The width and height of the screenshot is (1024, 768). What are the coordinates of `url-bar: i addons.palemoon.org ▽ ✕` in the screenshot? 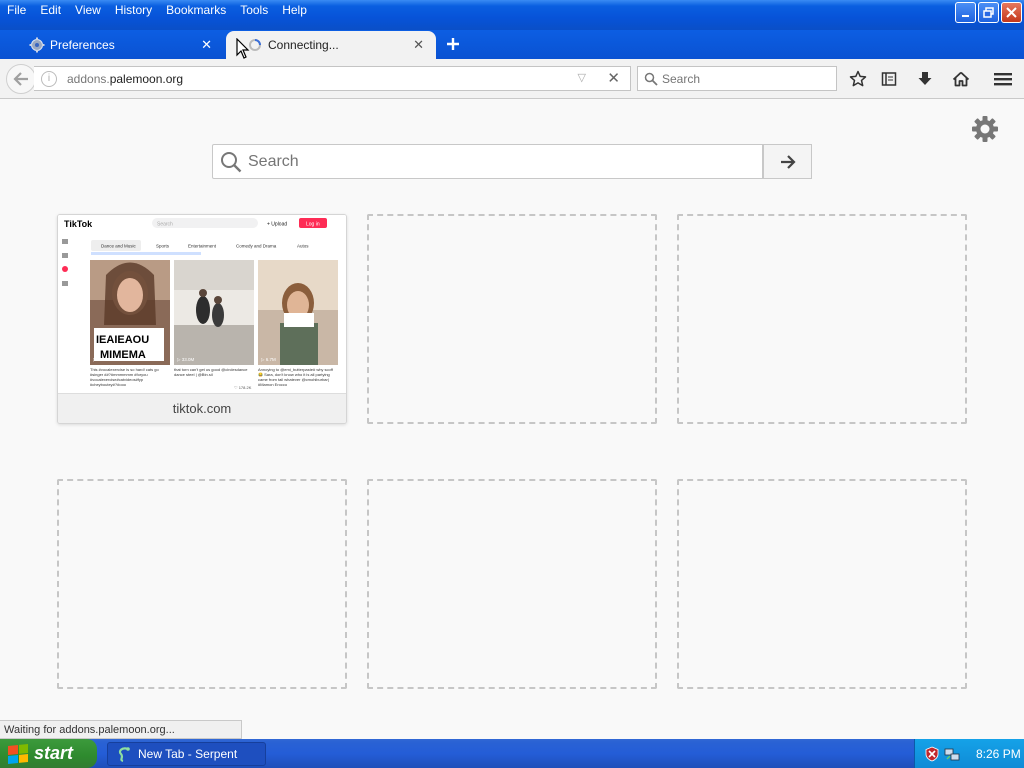 It's located at (332, 78).